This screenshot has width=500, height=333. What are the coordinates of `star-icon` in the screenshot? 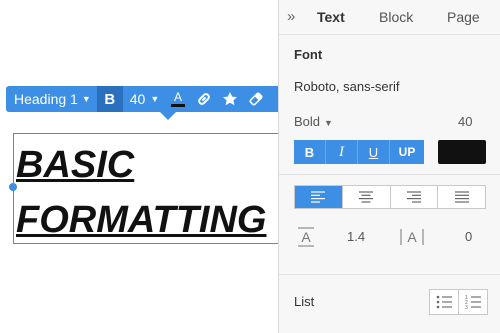 It's located at (230, 99).